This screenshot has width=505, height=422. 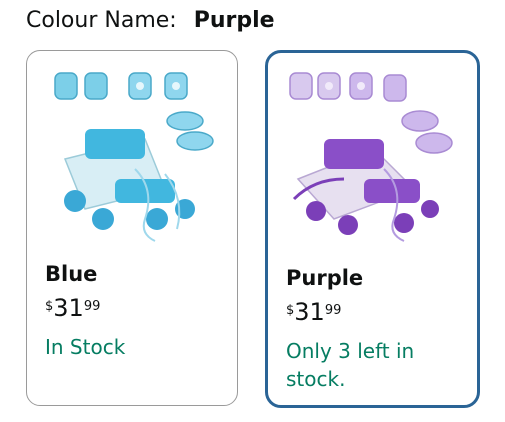 I want to click on availability-status: Only 3 left in stock., so click(x=350, y=365).